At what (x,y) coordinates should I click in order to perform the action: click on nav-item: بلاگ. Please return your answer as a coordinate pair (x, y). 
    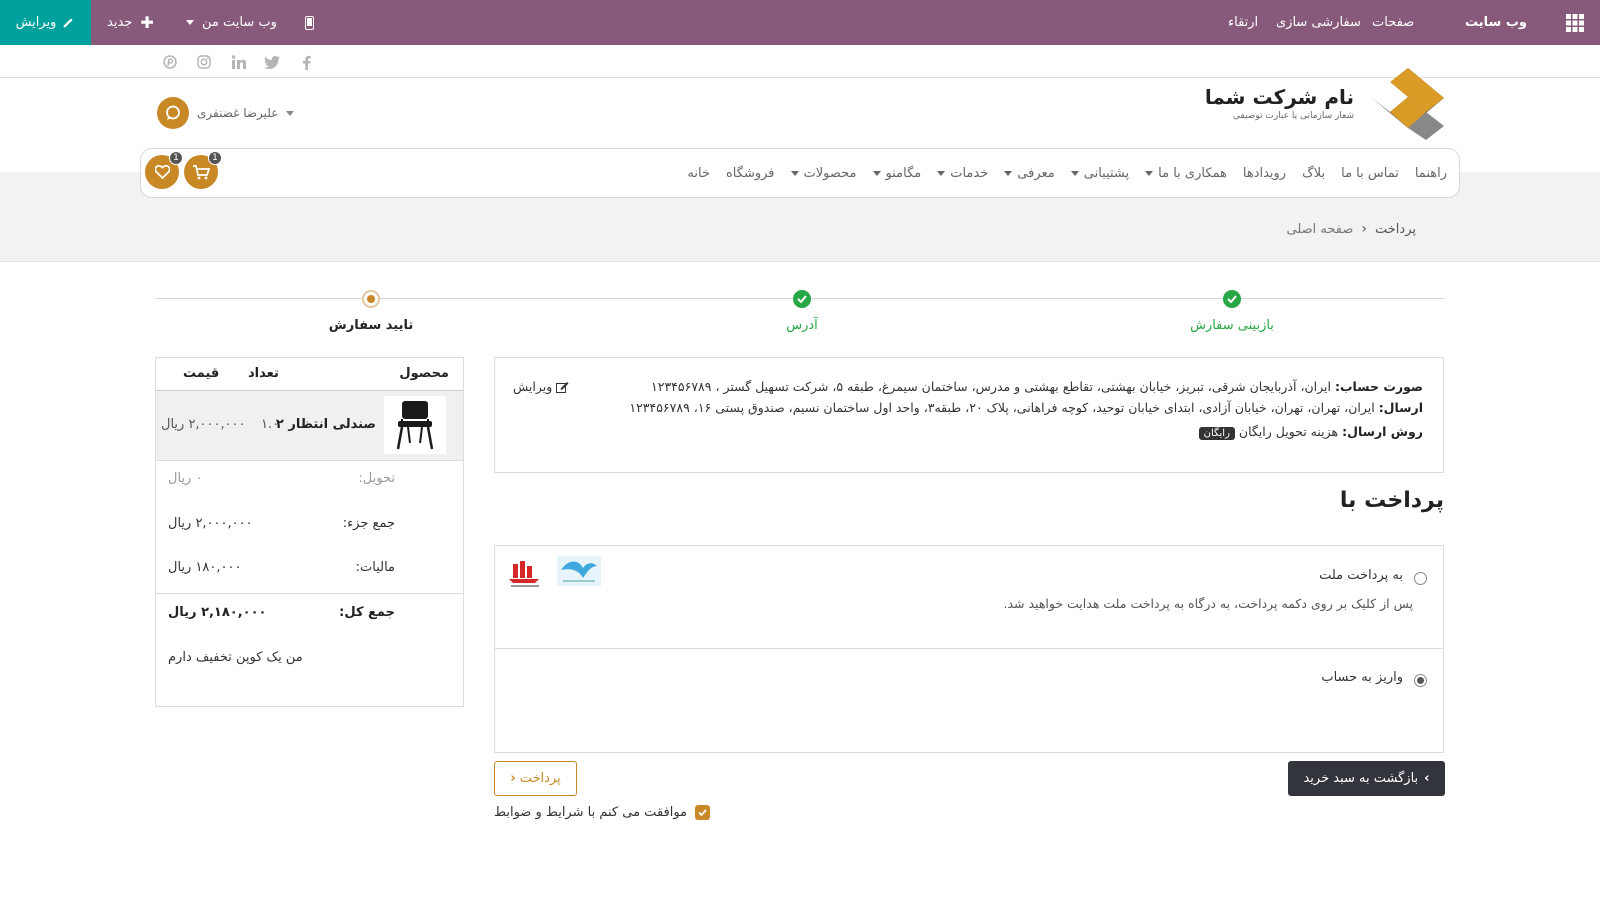
    Looking at the image, I should click on (1313, 173).